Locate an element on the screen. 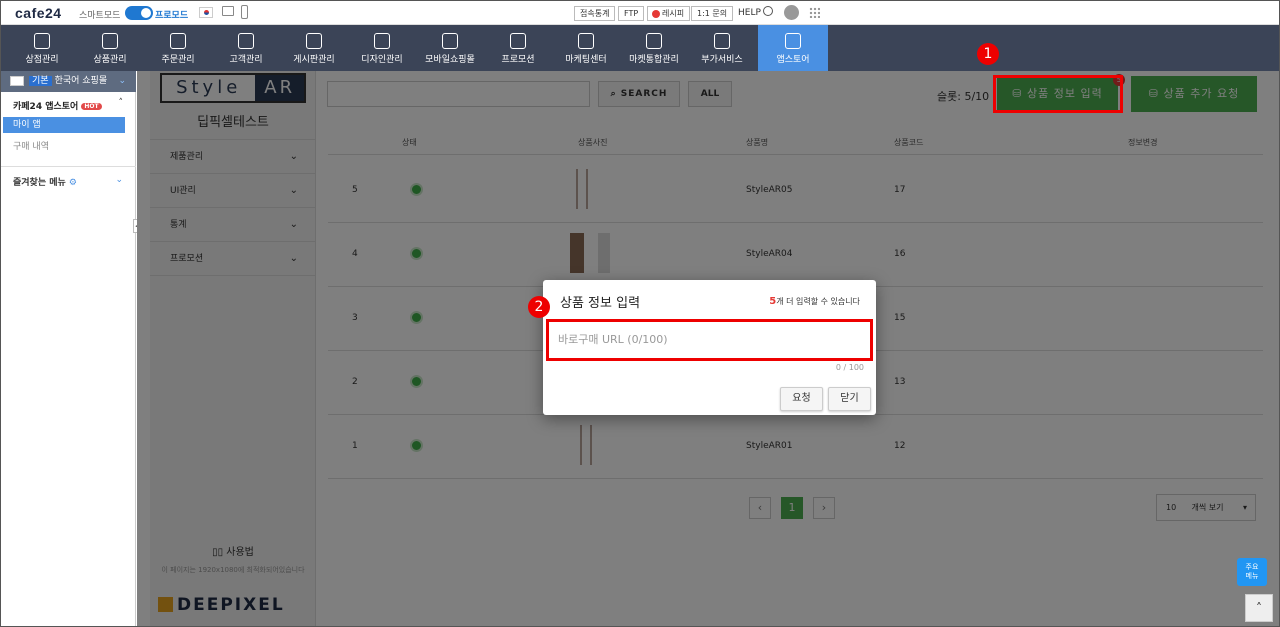  nav-label: 고객관리 is located at coordinates (246, 60).